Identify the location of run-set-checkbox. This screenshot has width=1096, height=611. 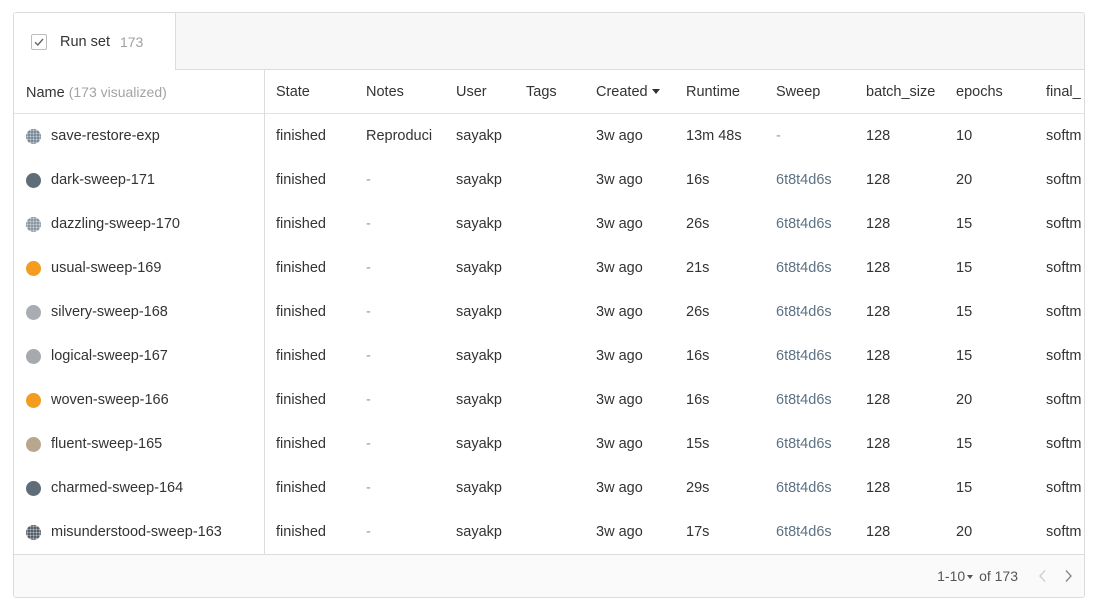
(39, 41).